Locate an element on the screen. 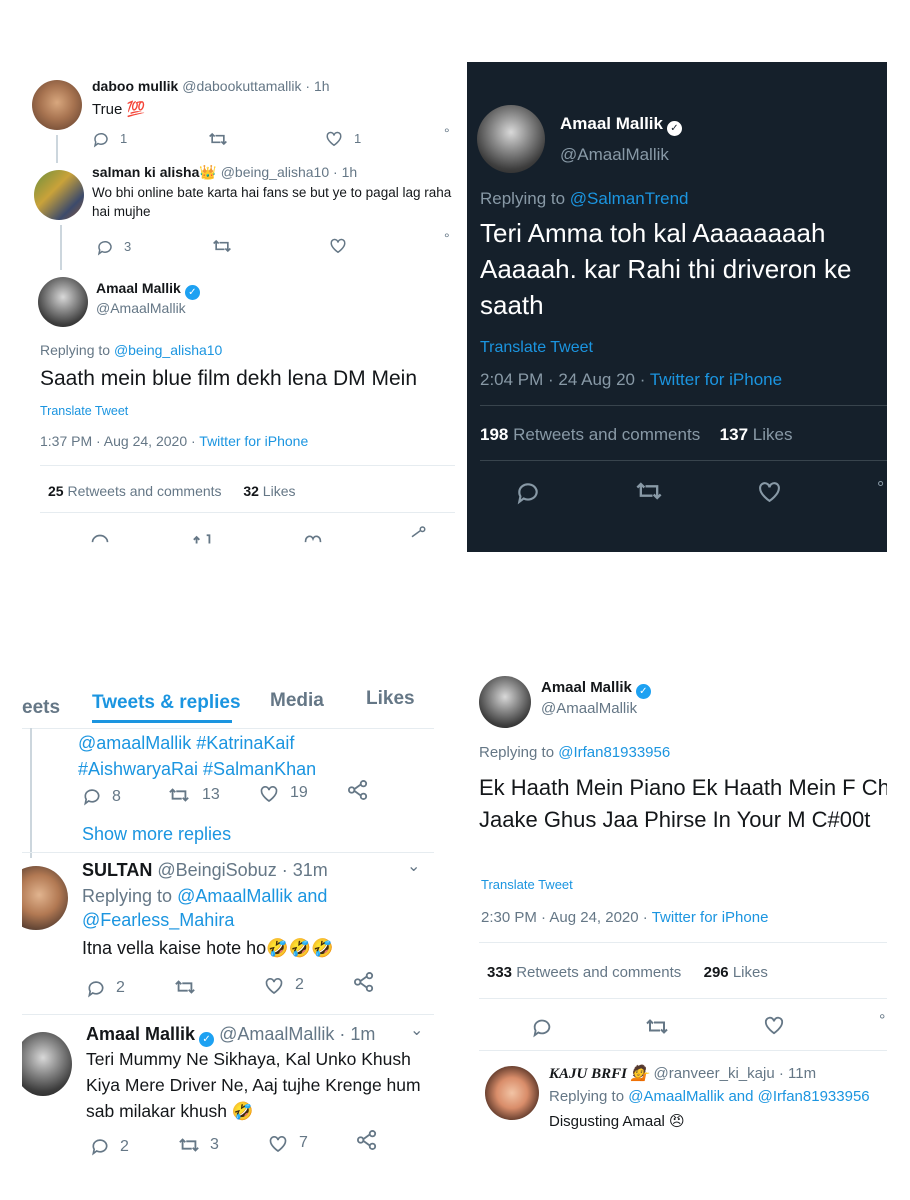  retweets-count: 333 is located at coordinates (499, 972).